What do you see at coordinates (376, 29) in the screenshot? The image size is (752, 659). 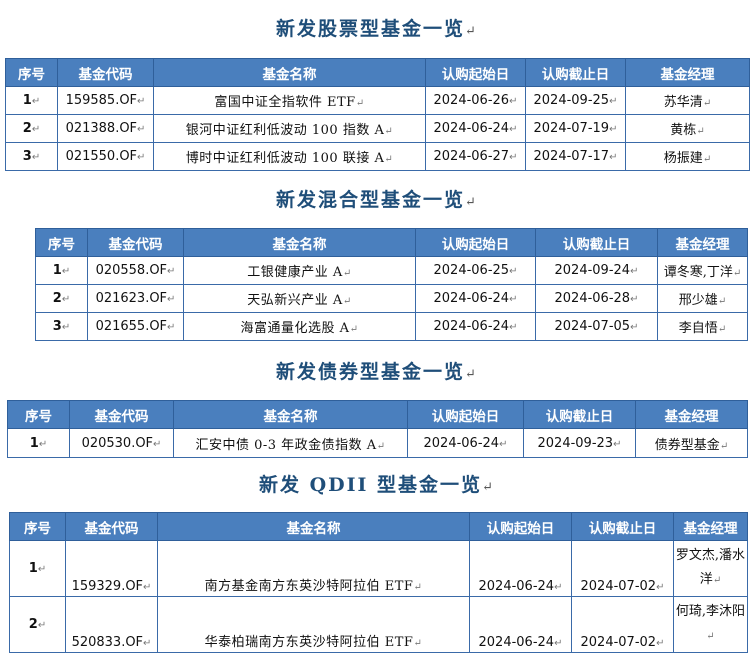 I see `section-title-stock: 新发股票型基金一览↵` at bounding box center [376, 29].